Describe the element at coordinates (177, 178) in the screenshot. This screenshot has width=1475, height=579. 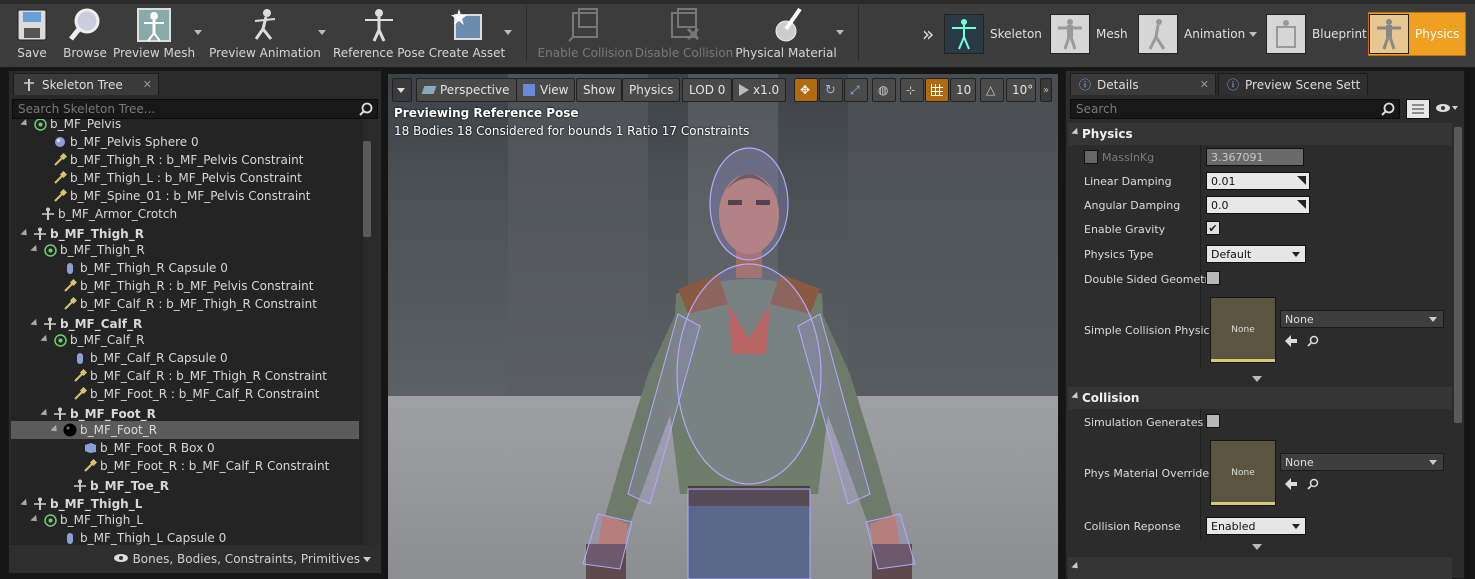
I see `tree-row: b_MF_Thigh_L : b_MF_Pelvis Constraint` at that location.